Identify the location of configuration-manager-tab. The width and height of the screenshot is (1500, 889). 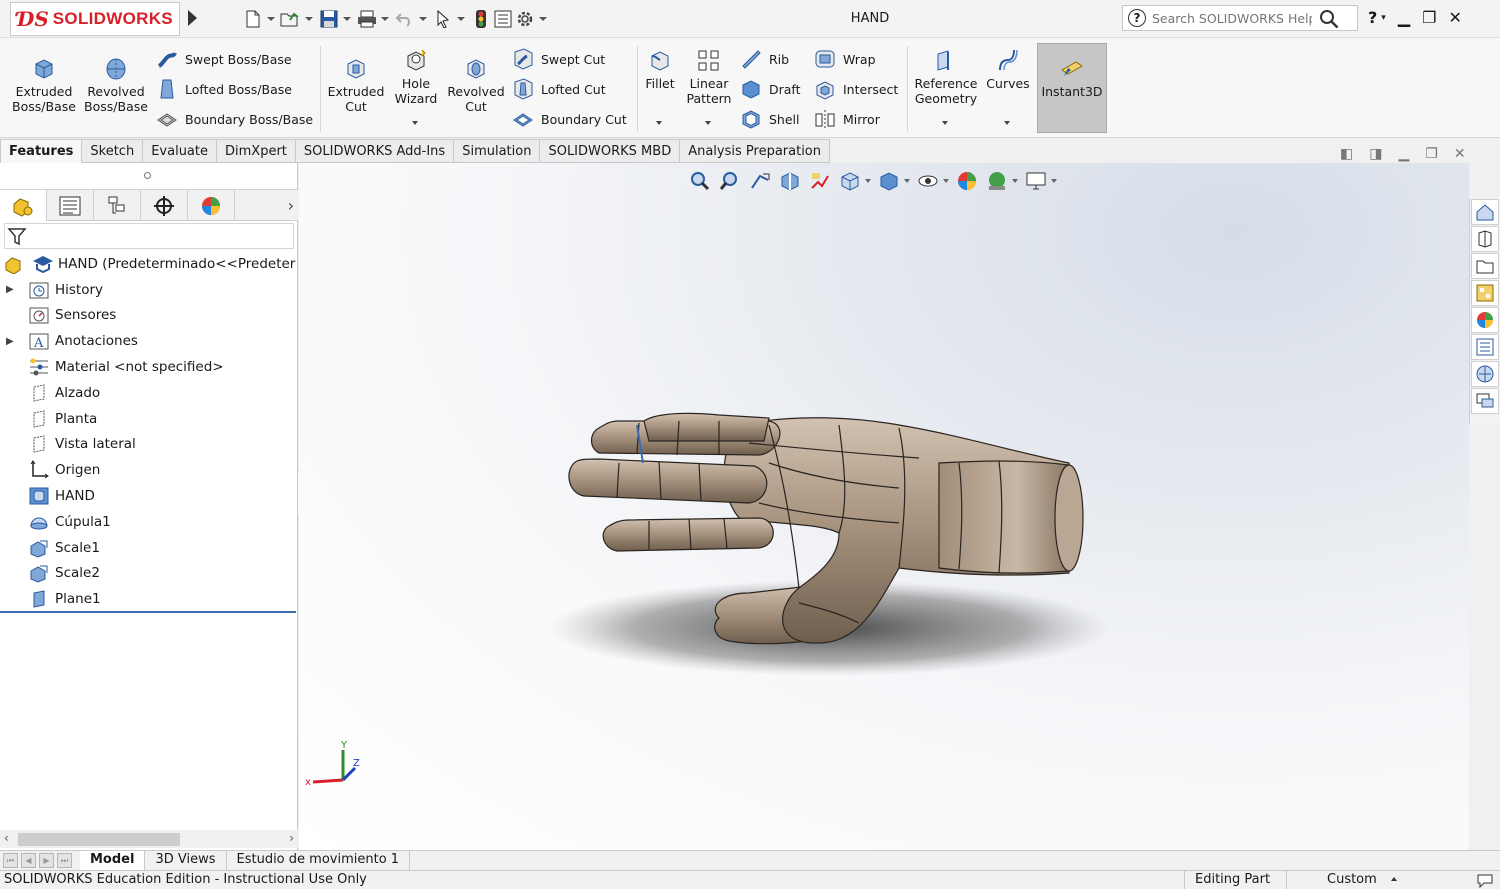
(117, 205).